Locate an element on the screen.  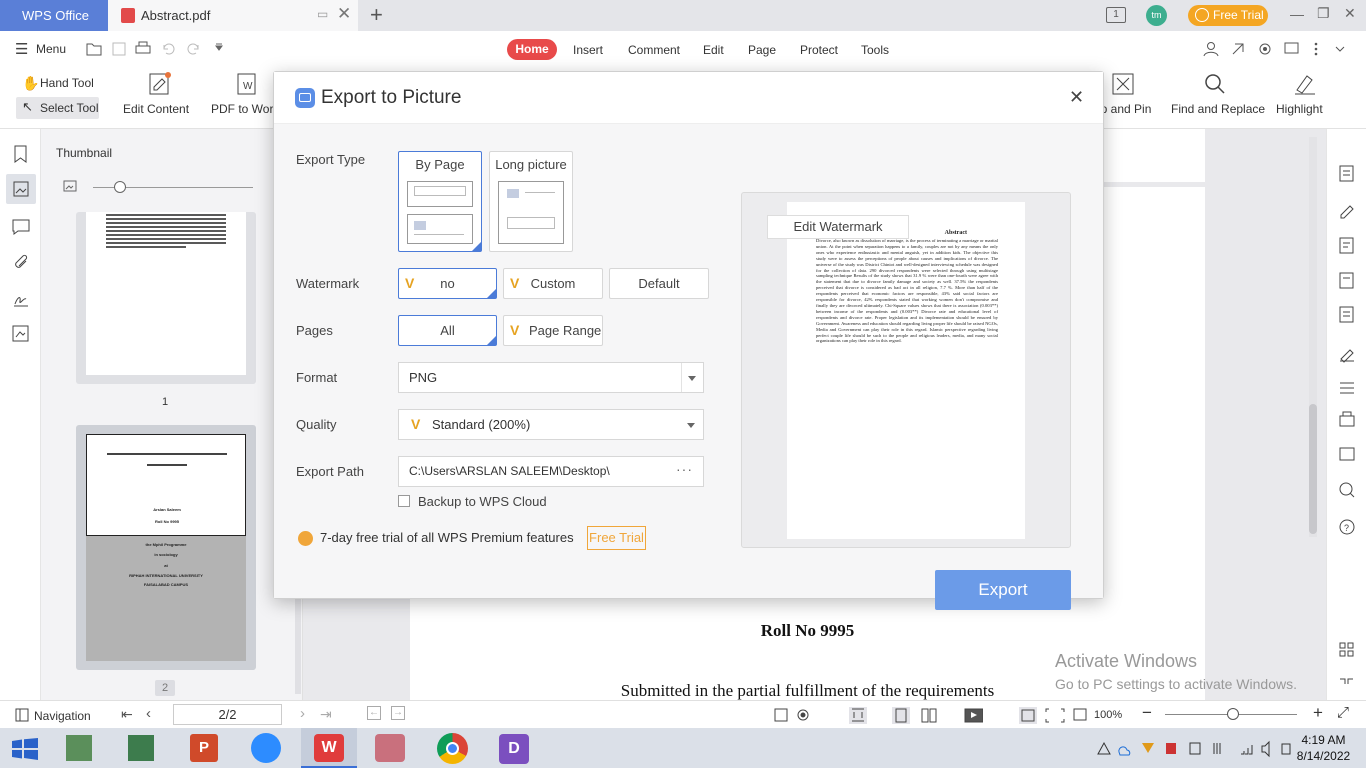
tab-wps-office: WPS Office is located at coordinates (54, 15).